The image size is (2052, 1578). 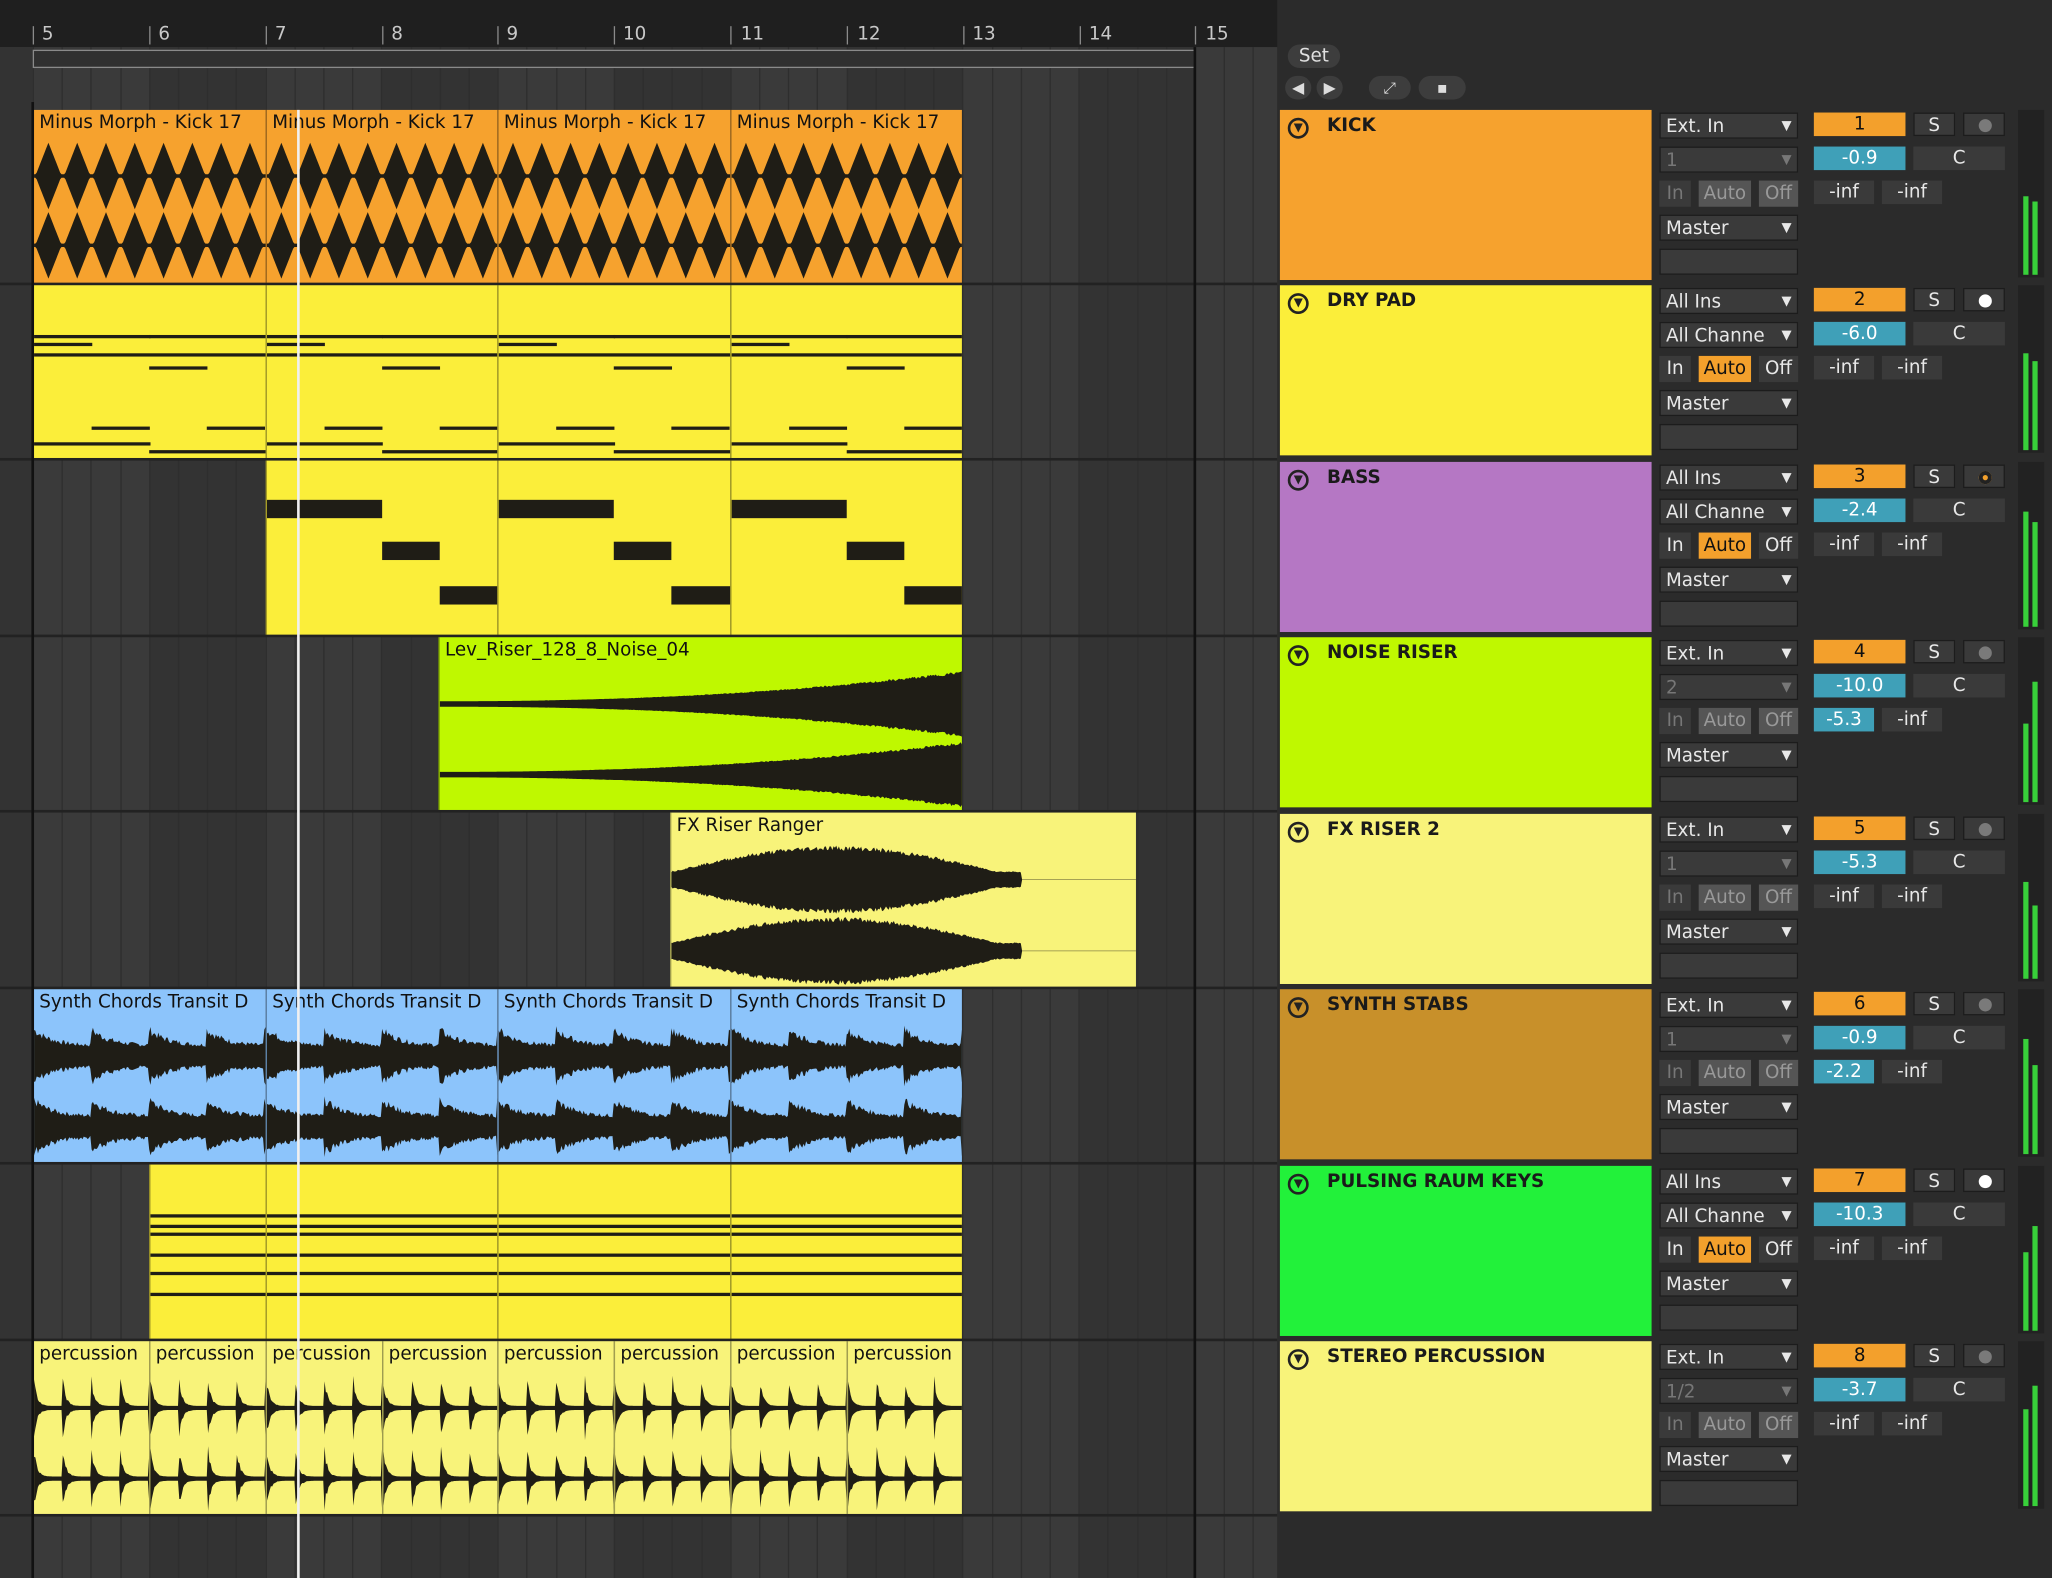 I want to click on volume-field: -3.7, so click(x=1859, y=1389).